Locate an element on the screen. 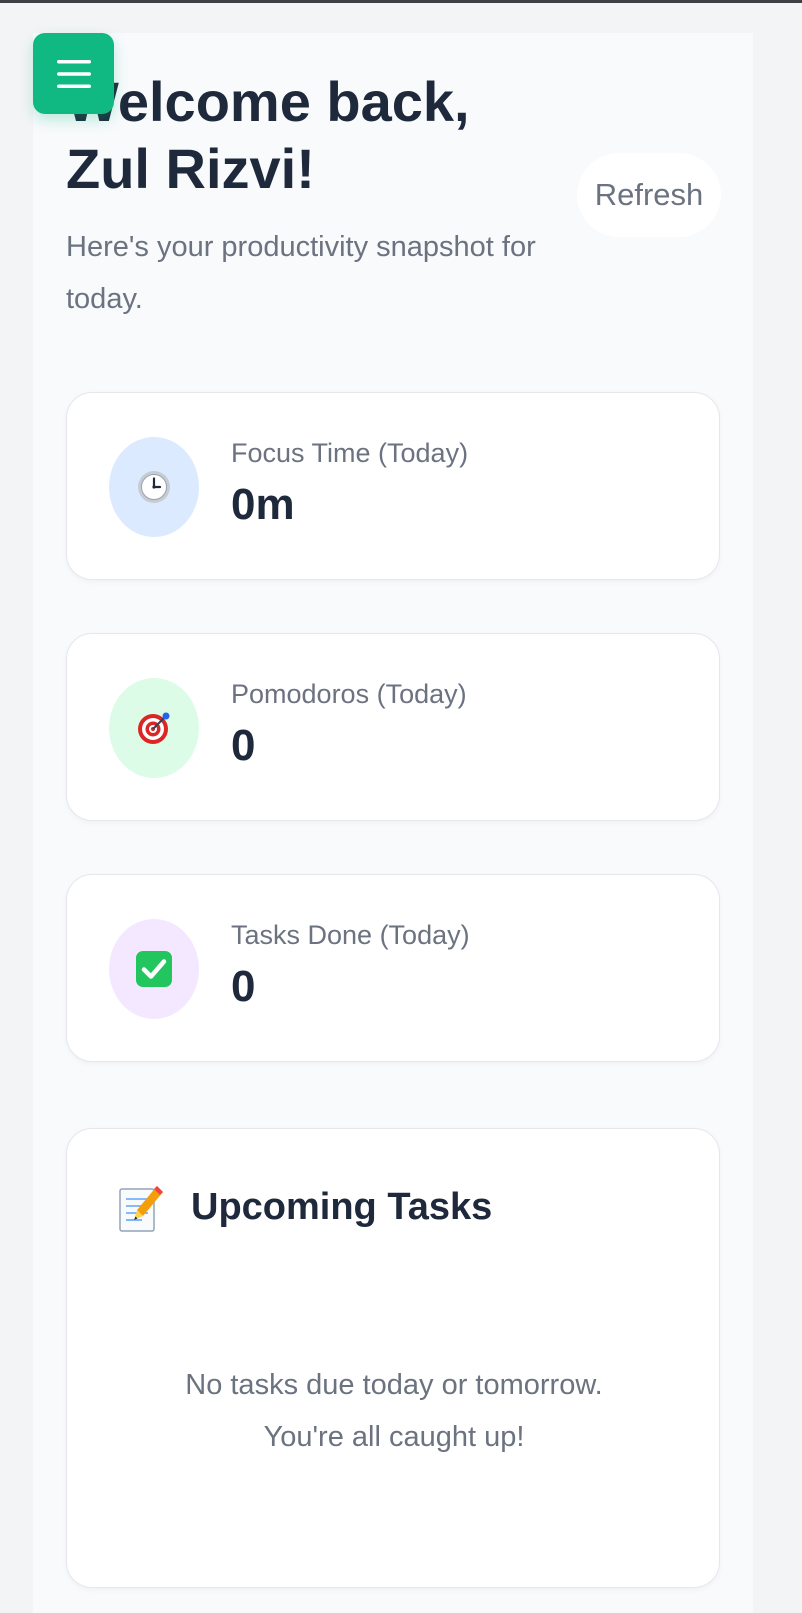 The width and height of the screenshot is (802, 1613). empty-state-line-2: You're all caught up! is located at coordinates (394, 1437).